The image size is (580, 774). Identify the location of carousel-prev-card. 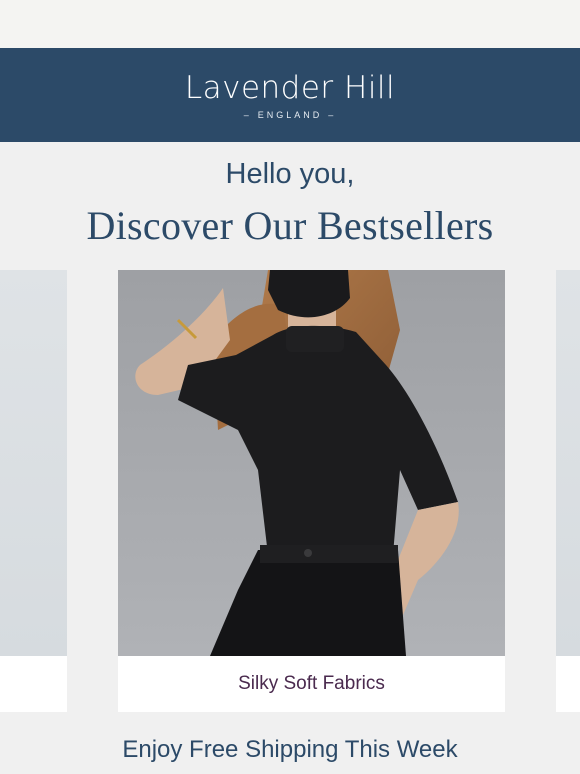
(33, 491).